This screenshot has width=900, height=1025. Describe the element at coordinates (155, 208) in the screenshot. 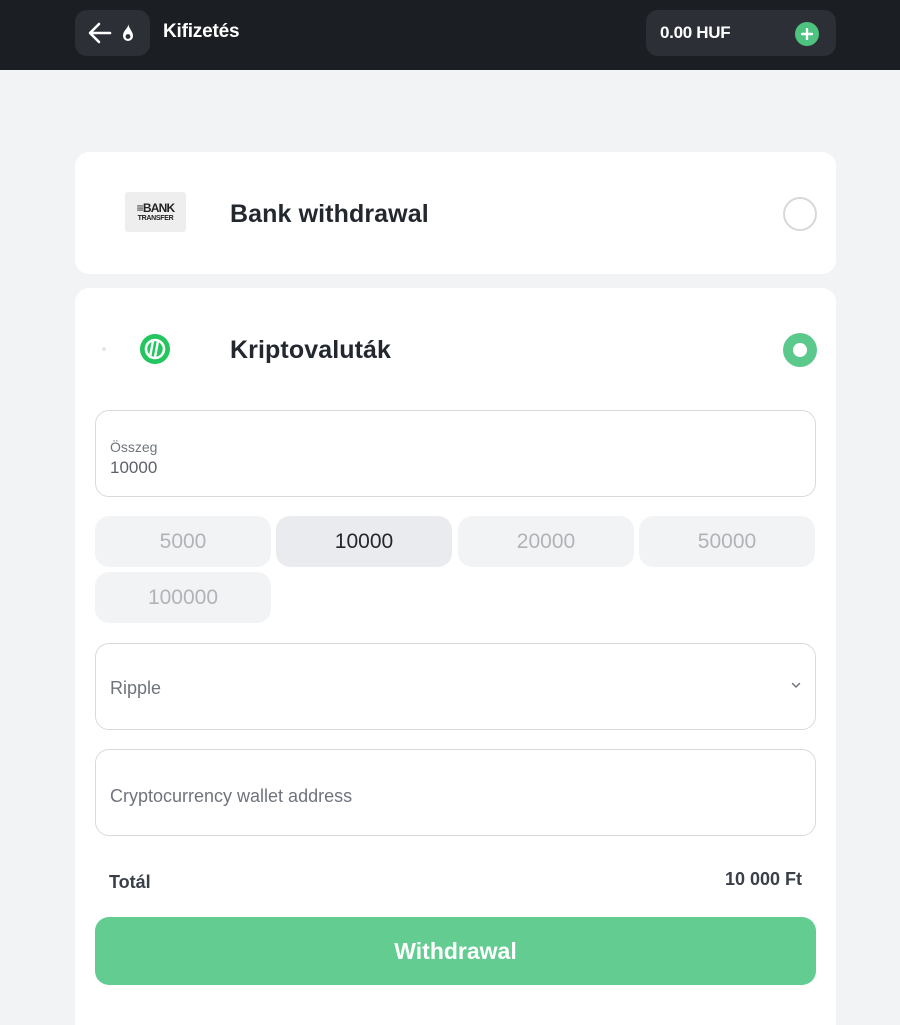

I see `bank-logo-line1: ≡BANK` at that location.